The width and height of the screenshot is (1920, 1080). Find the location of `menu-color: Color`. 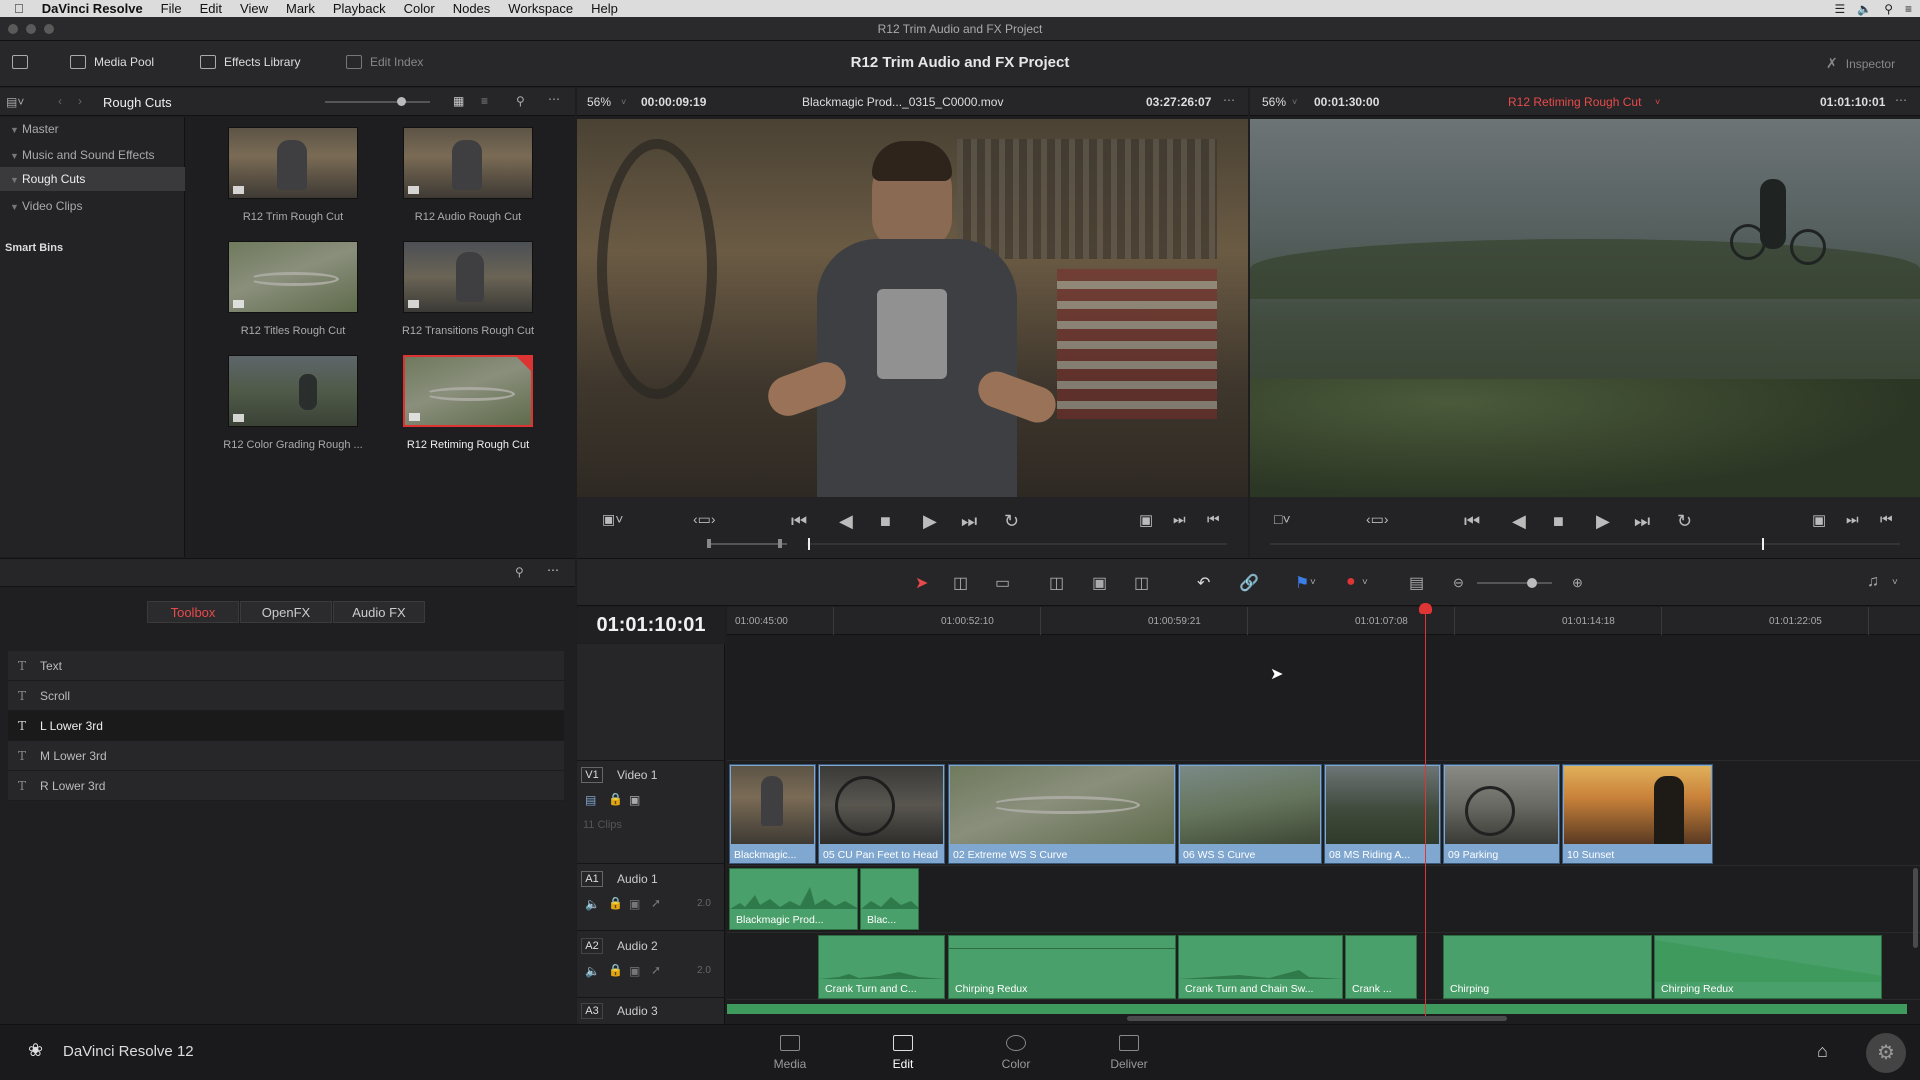

menu-color: Color is located at coordinates (419, 8).